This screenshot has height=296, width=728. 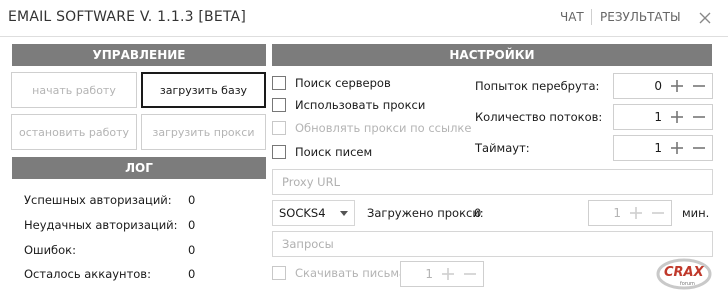 What do you see at coordinates (87, 274) in the screenshot?
I see `remaining-accounts-label: Осталось аккаунтов:` at bounding box center [87, 274].